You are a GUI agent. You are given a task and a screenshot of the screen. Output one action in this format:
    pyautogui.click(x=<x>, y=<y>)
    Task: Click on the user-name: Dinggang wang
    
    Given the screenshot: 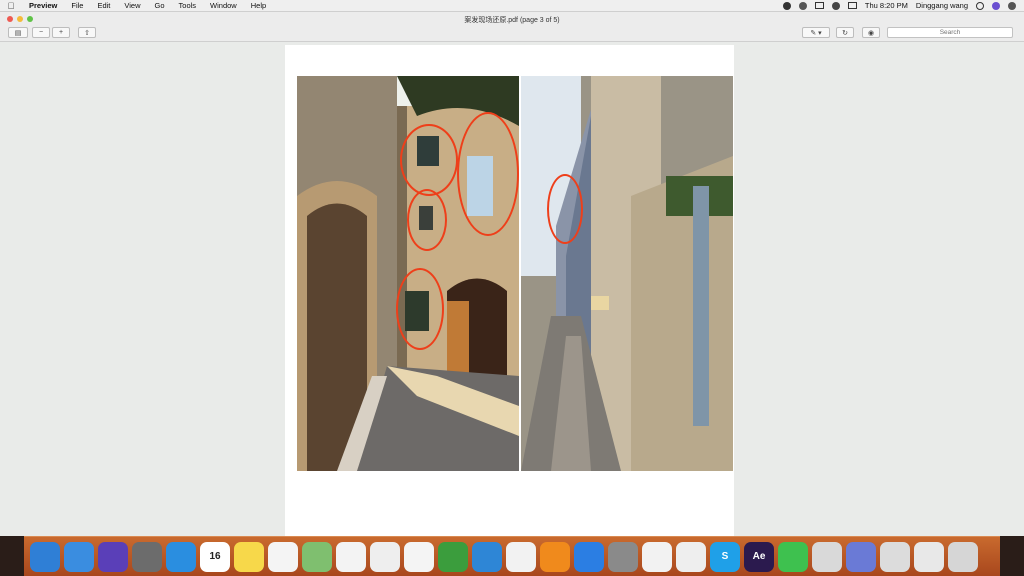 What is the action you would take?
    pyautogui.click(x=942, y=5)
    